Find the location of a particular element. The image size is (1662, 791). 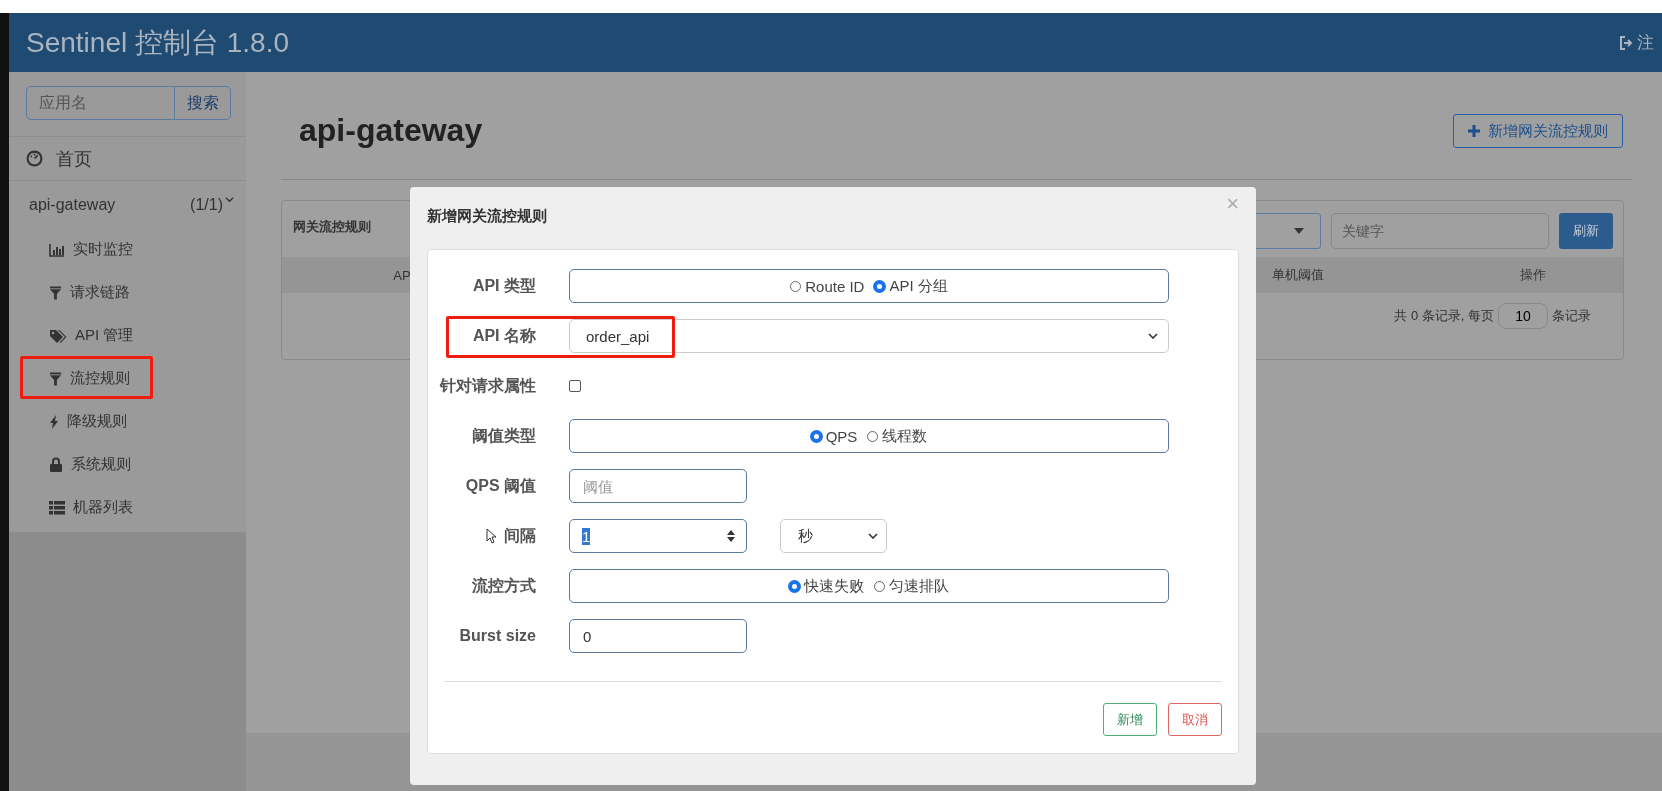

unit-select: 秒 is located at coordinates (833, 536).